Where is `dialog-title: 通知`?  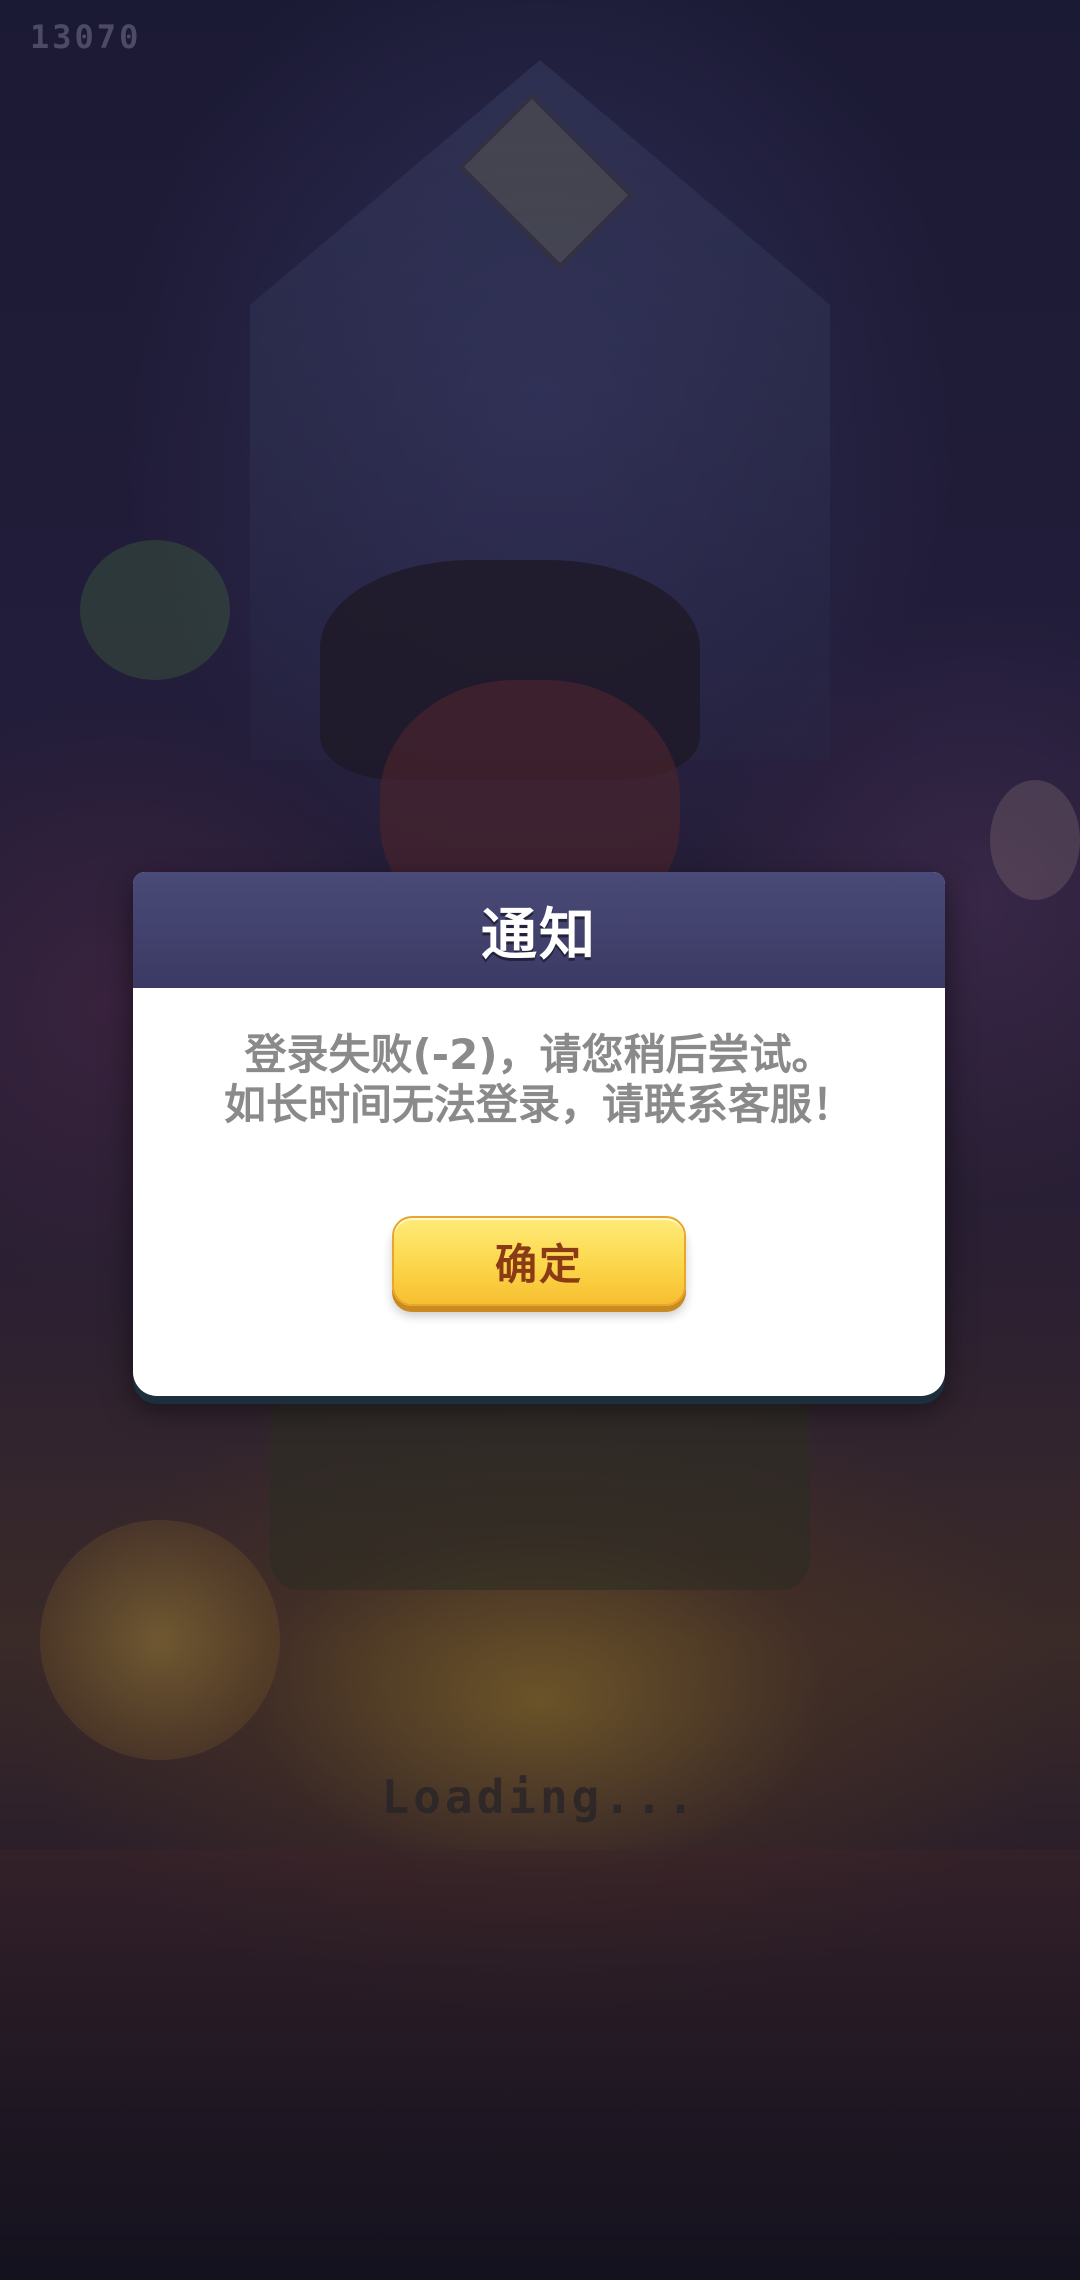
dialog-title: 通知 is located at coordinates (539, 935).